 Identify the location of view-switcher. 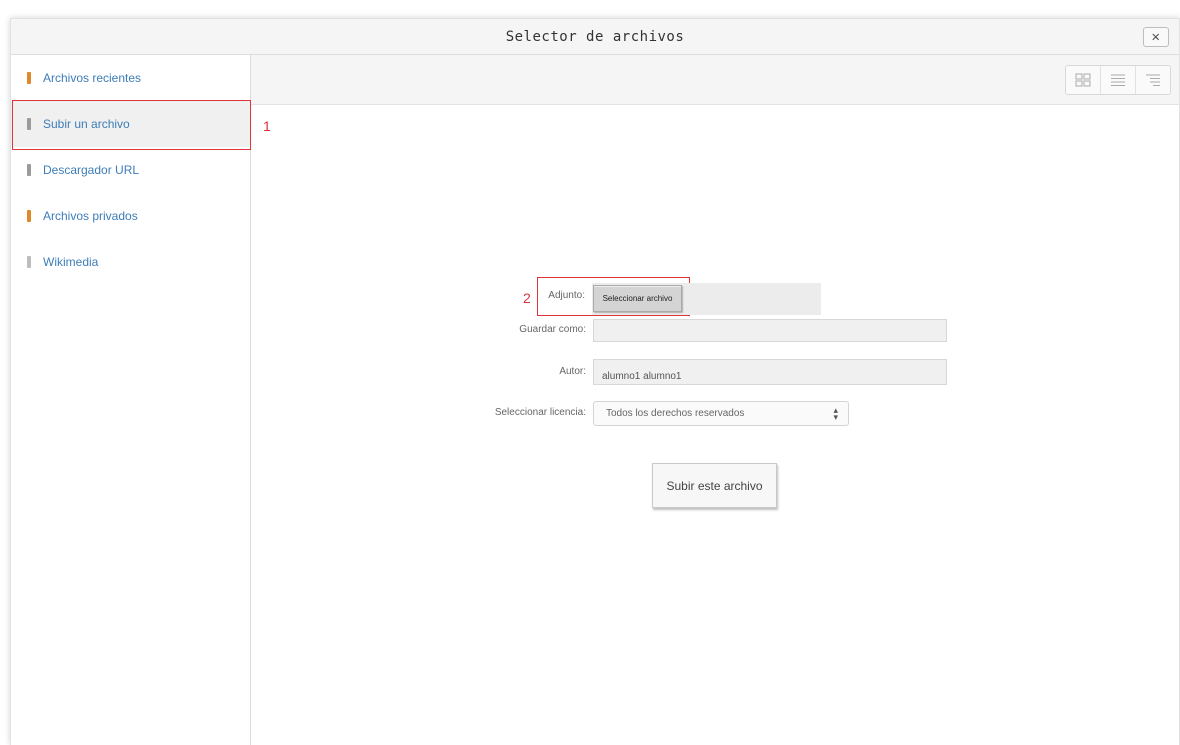
(1118, 80).